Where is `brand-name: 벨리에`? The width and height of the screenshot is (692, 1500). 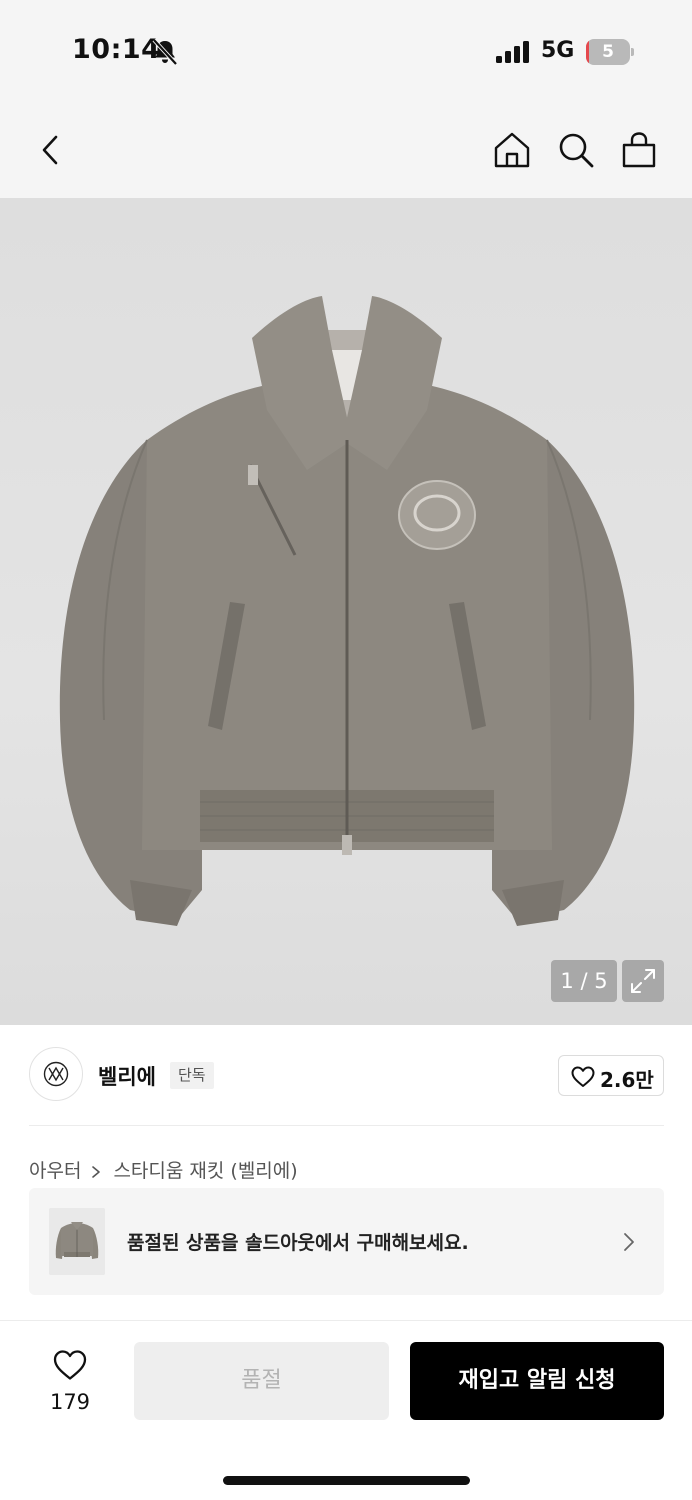
brand-name: 벨리에 is located at coordinates (127, 1076).